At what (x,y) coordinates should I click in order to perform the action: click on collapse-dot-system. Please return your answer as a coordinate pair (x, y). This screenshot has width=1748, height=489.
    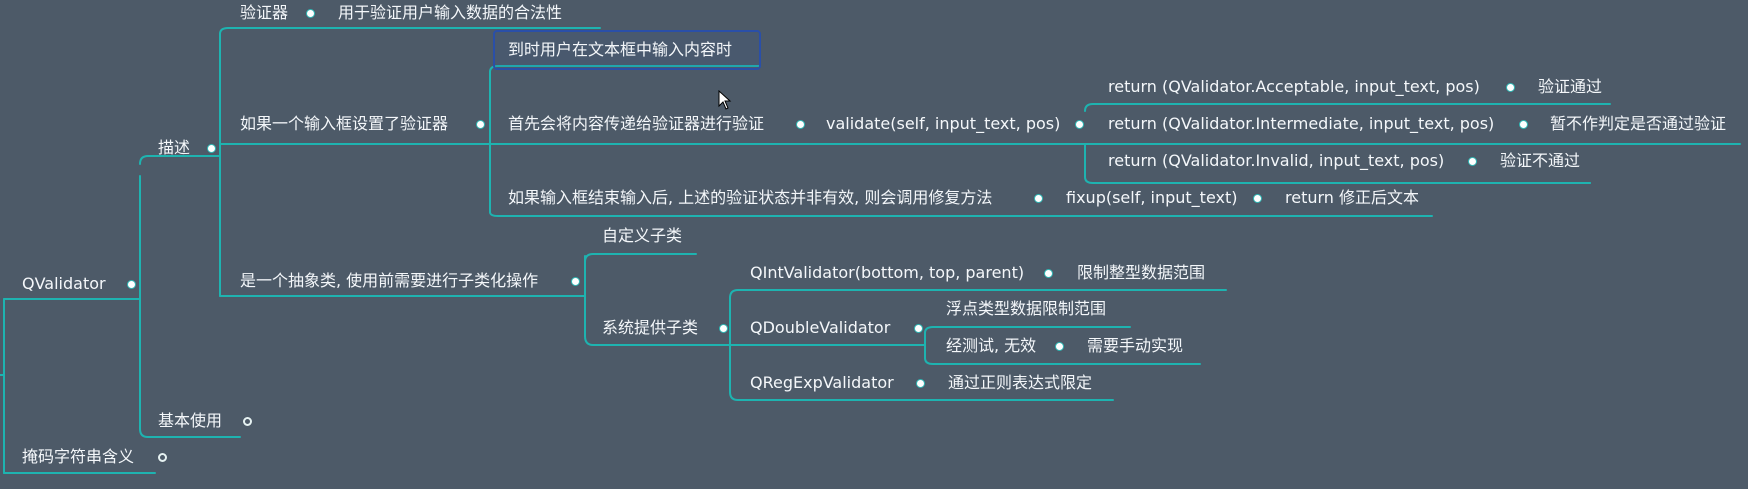
    Looking at the image, I should click on (723, 328).